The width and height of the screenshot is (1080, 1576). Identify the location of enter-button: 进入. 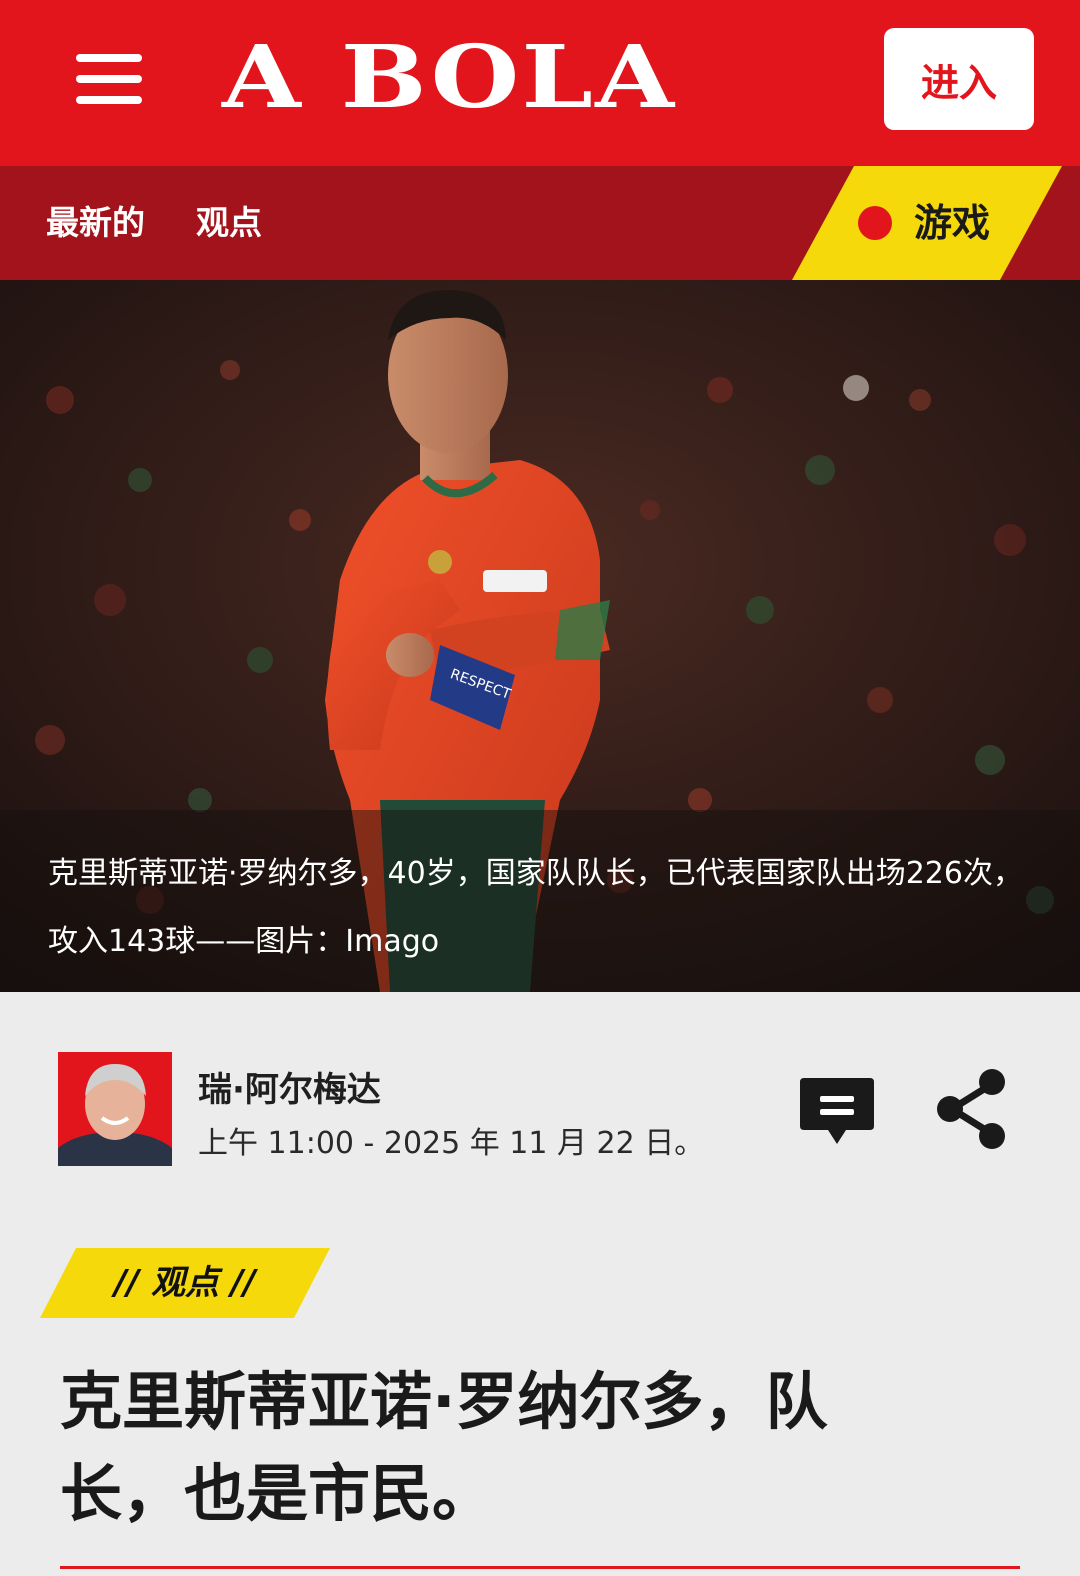
(959, 79).